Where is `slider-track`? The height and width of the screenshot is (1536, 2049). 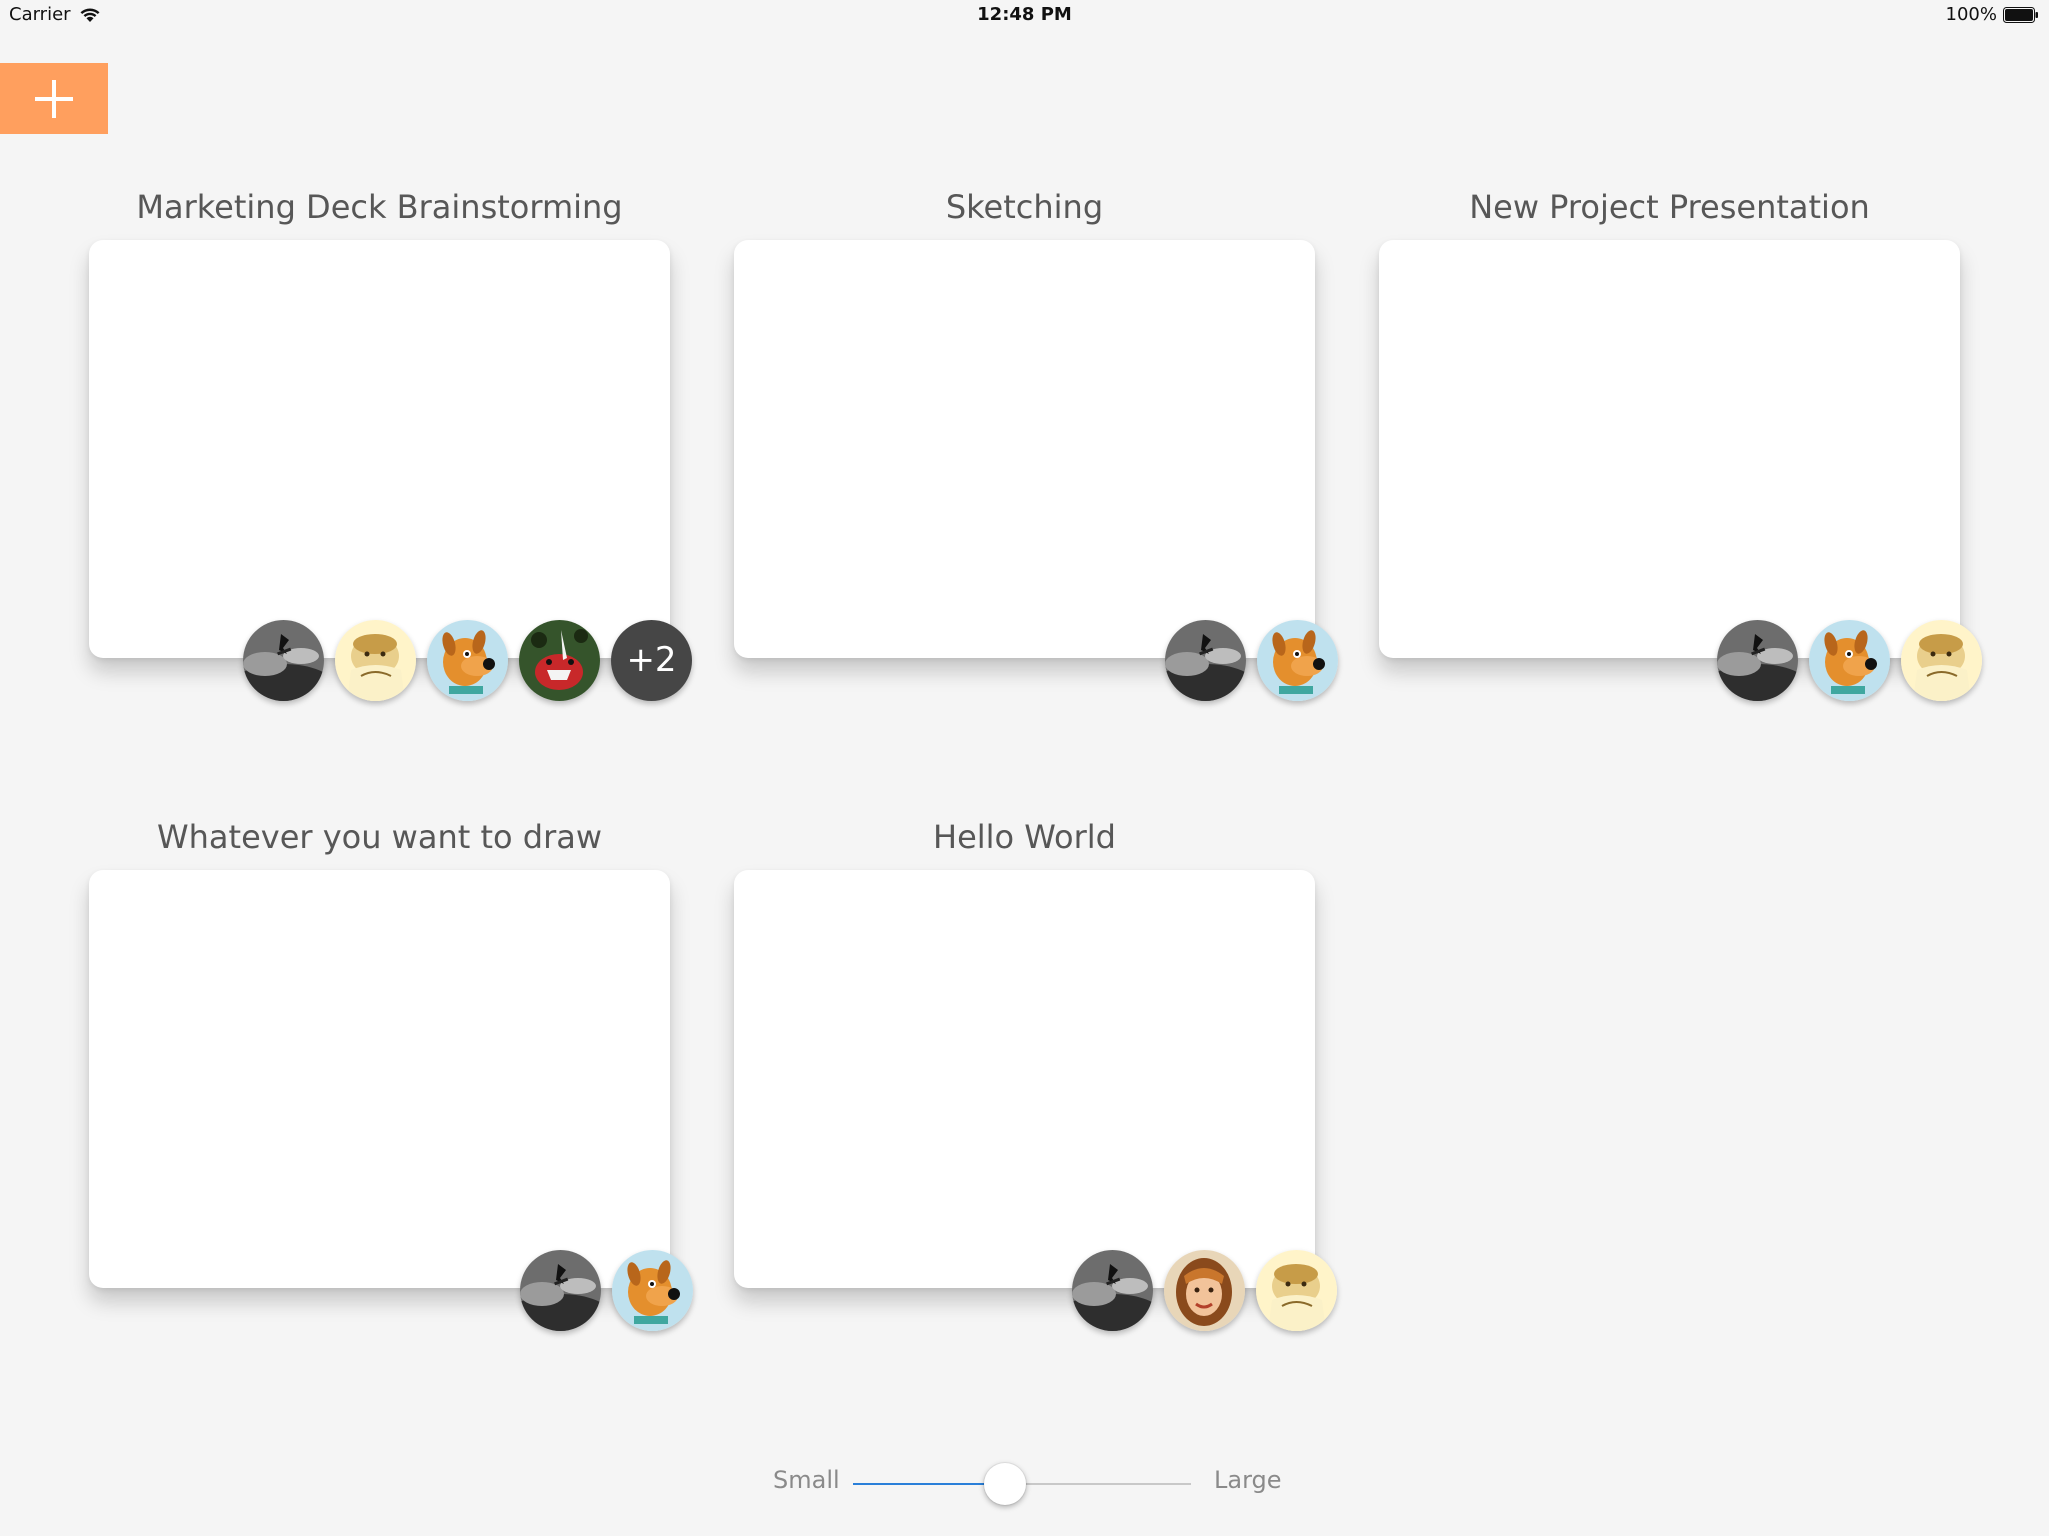 slider-track is located at coordinates (1022, 1484).